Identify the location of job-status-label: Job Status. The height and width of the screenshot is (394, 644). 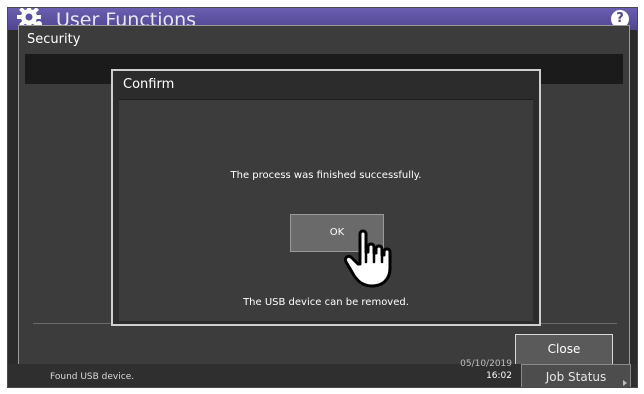
(576, 377).